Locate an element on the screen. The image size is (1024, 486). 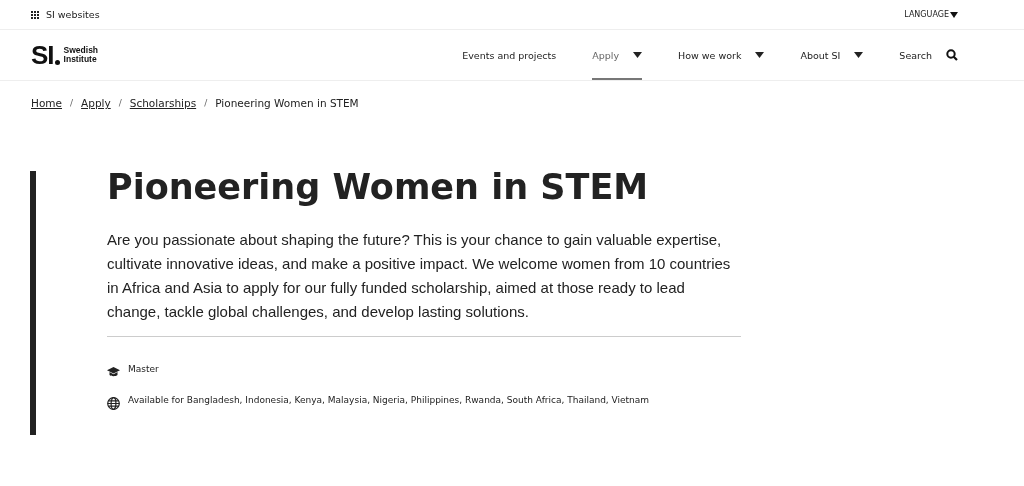
nav-item: About SI is located at coordinates (832, 55).